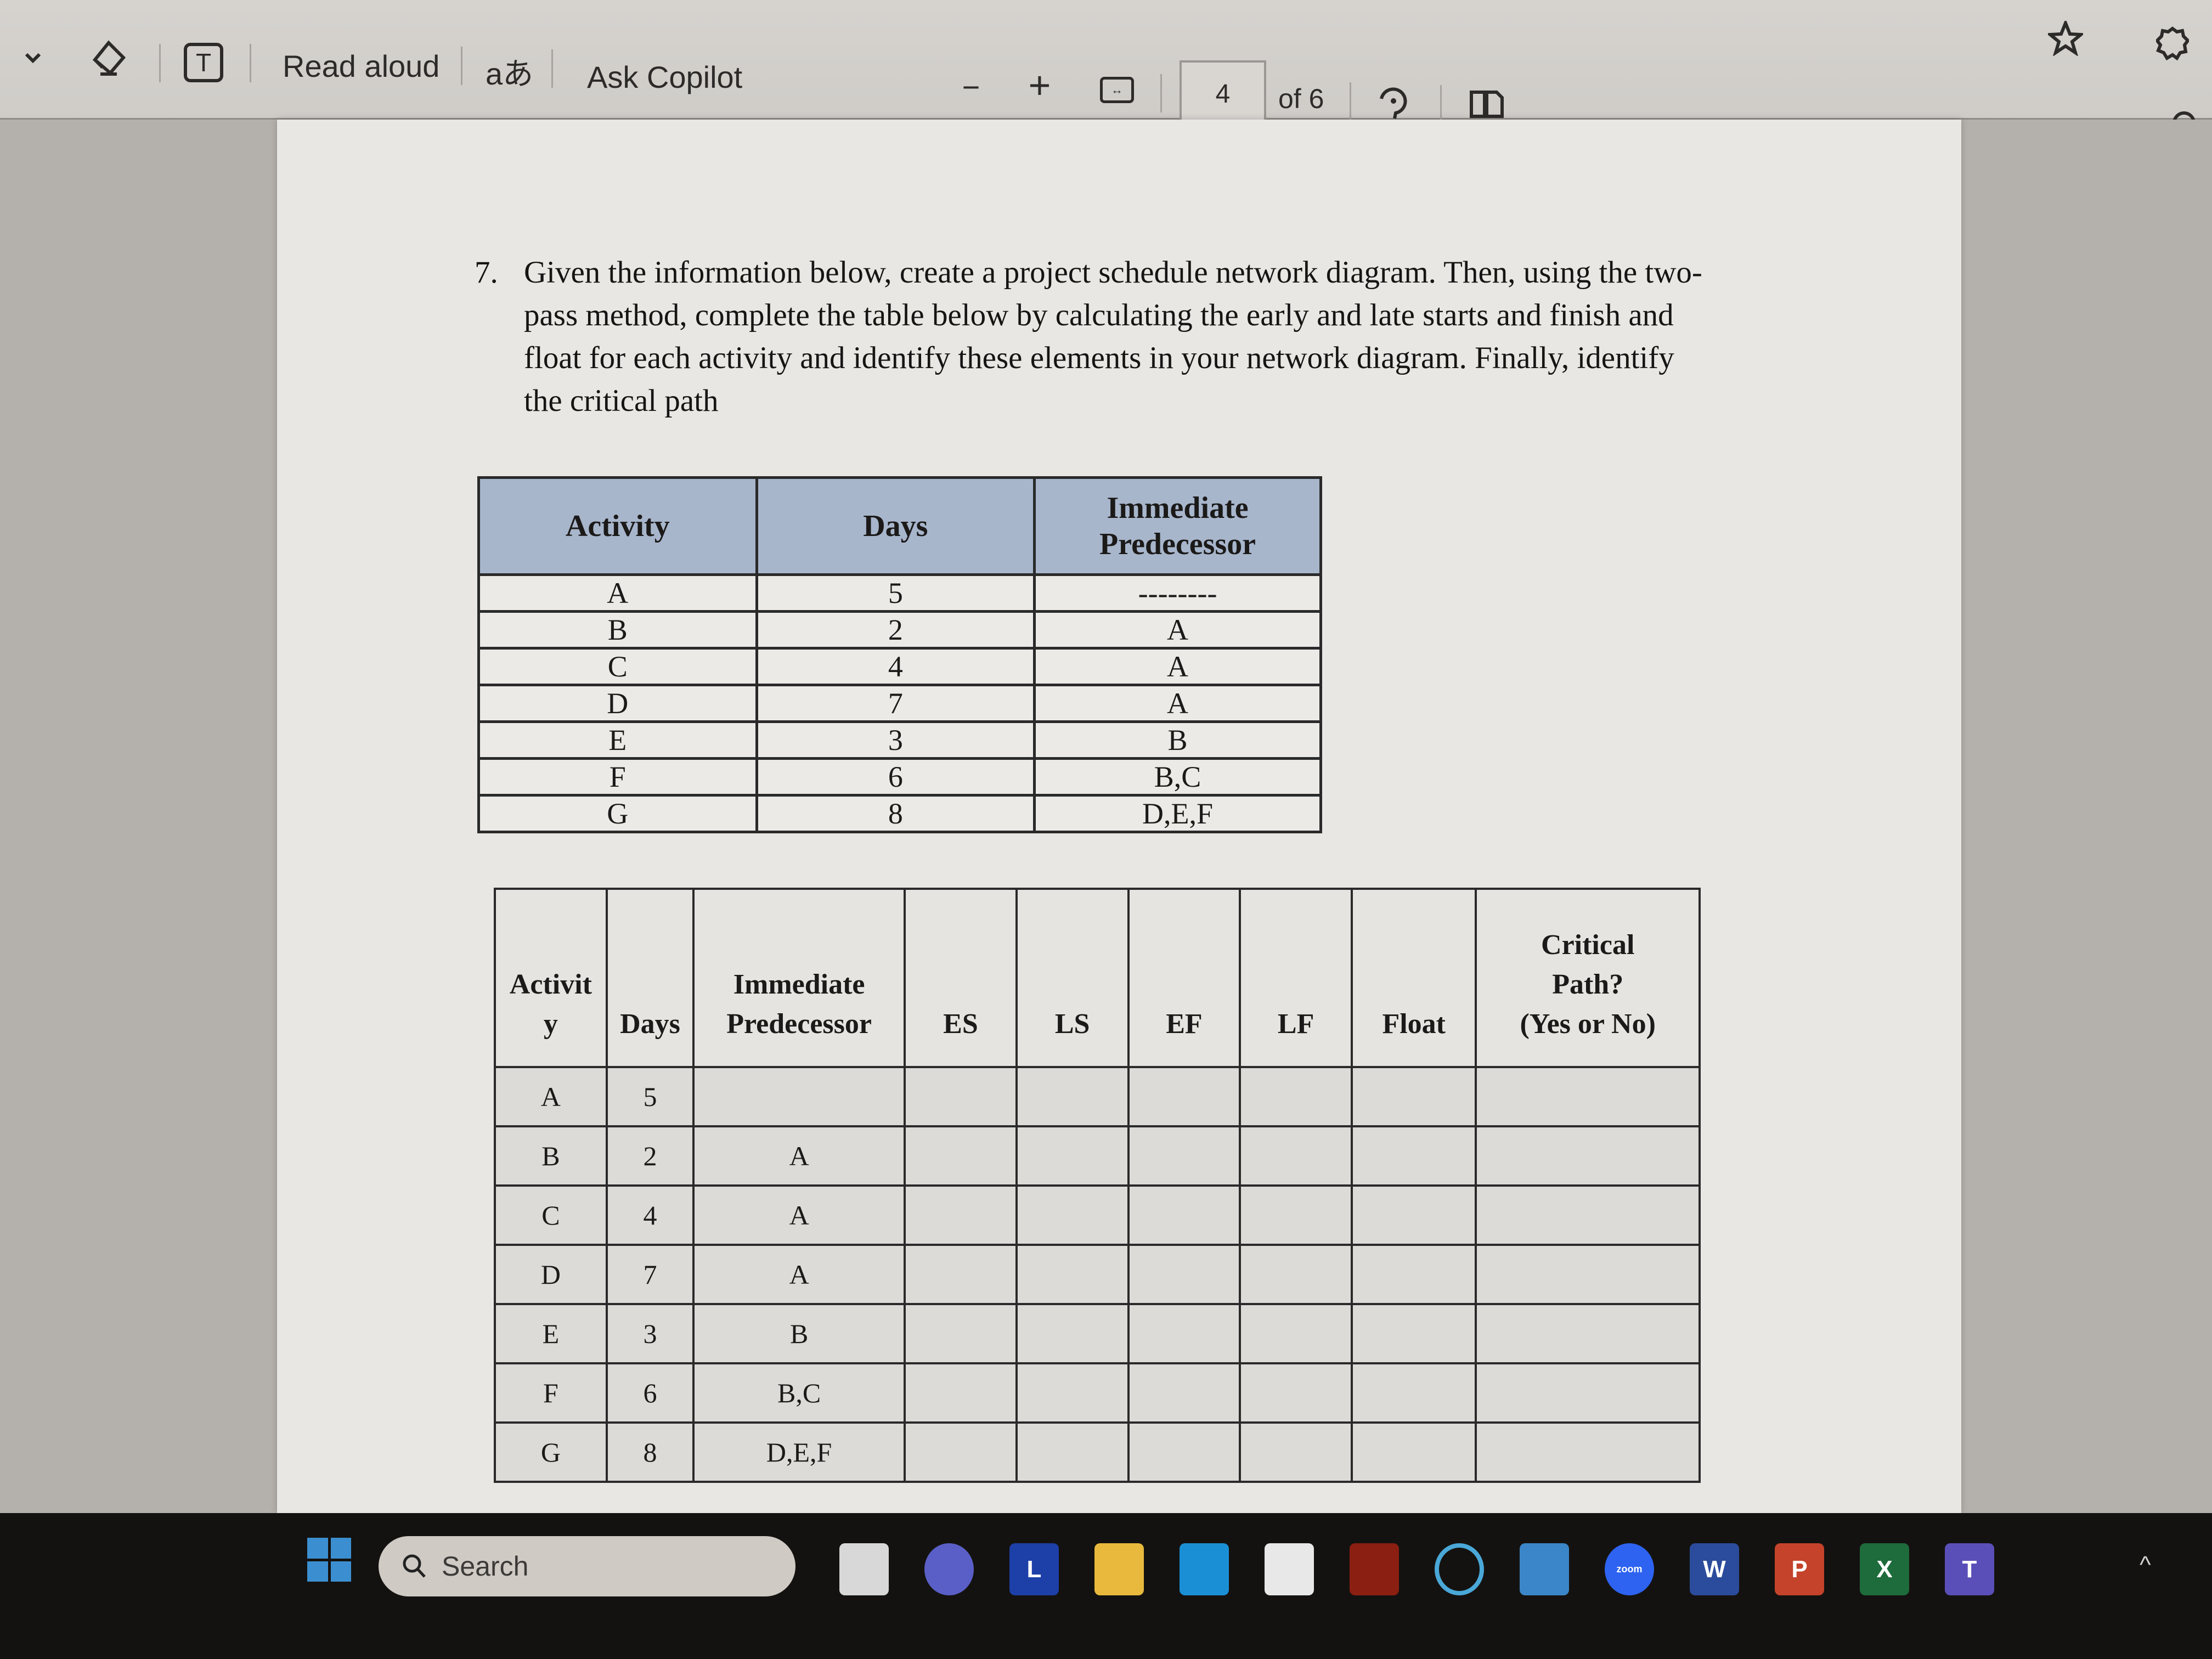 This screenshot has width=2212, height=1659. What do you see at coordinates (33, 58) in the screenshot?
I see `chevron-down-icon` at bounding box center [33, 58].